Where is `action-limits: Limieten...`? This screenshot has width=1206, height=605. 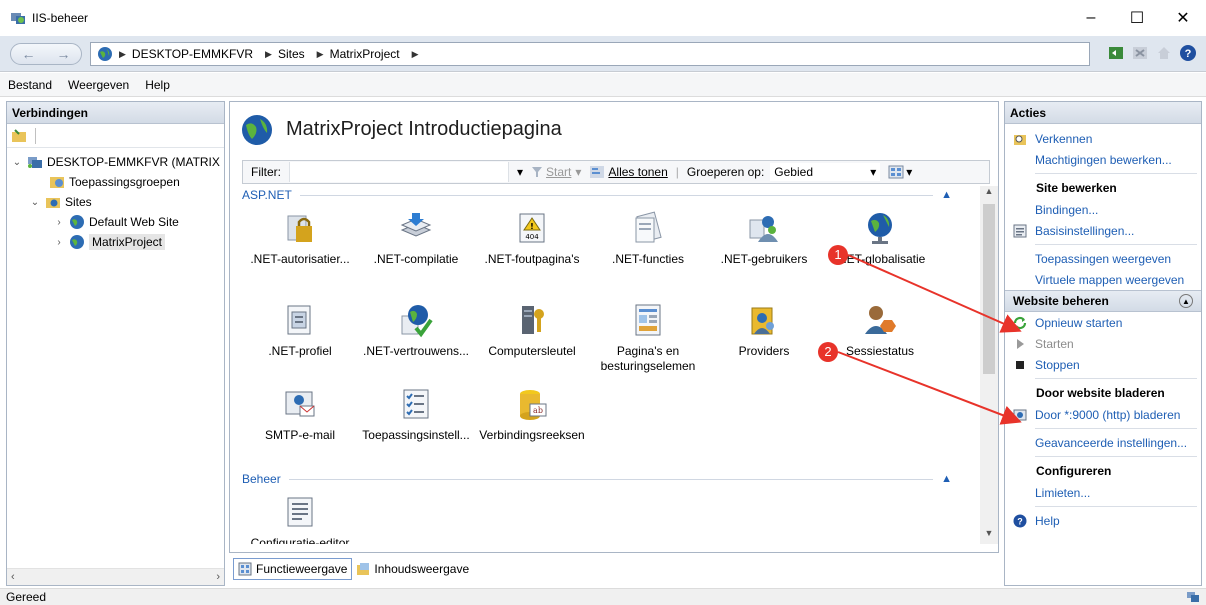
action-limits: Limieten... is located at coordinates (1103, 492).